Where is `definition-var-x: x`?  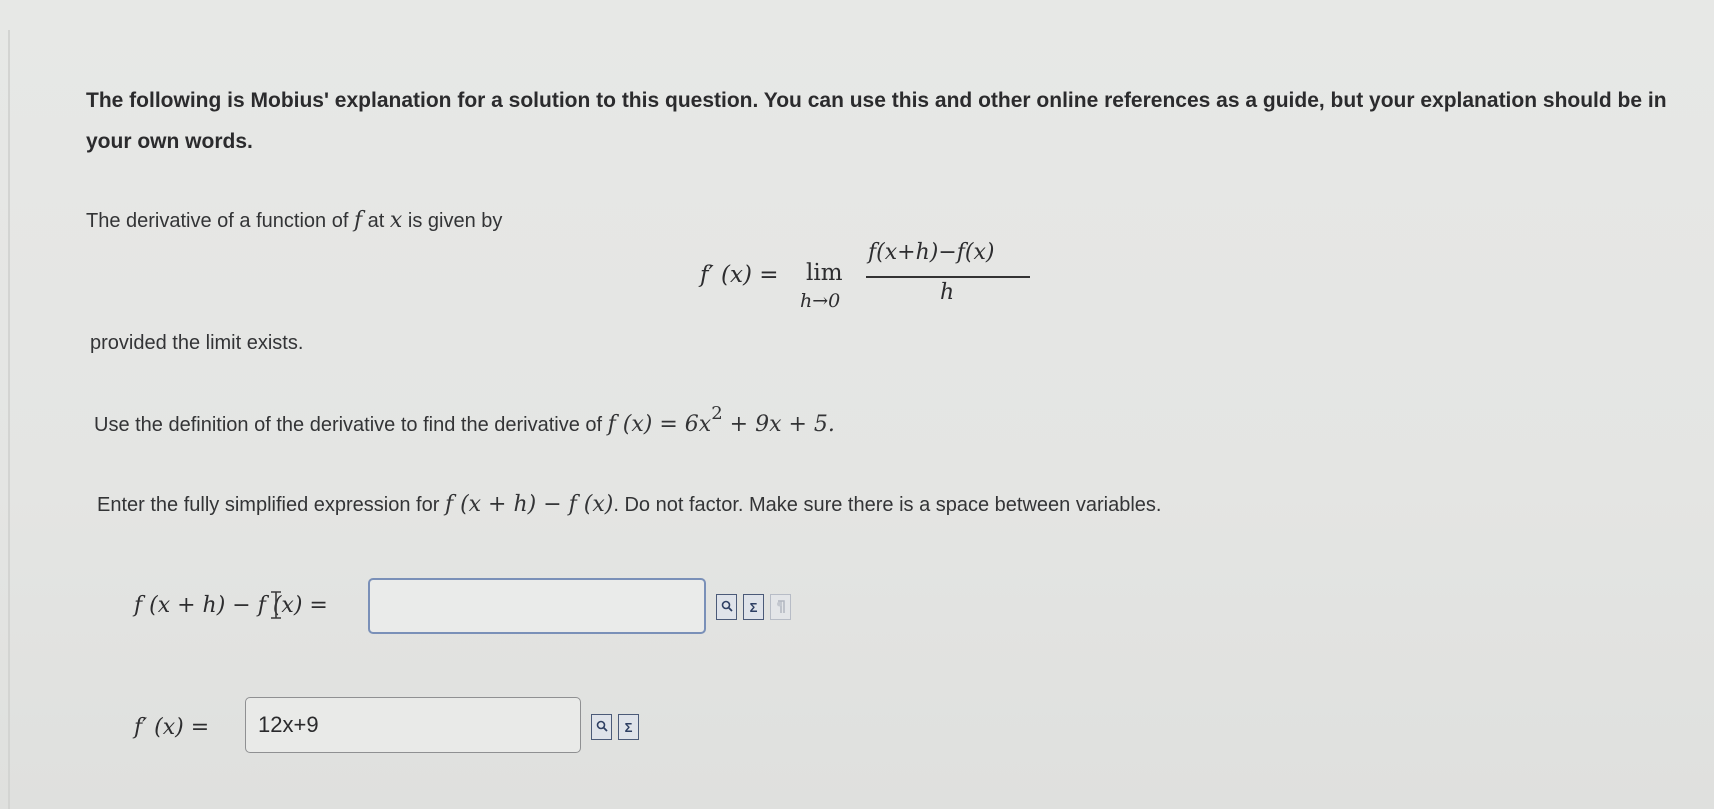 definition-var-x: x is located at coordinates (396, 220).